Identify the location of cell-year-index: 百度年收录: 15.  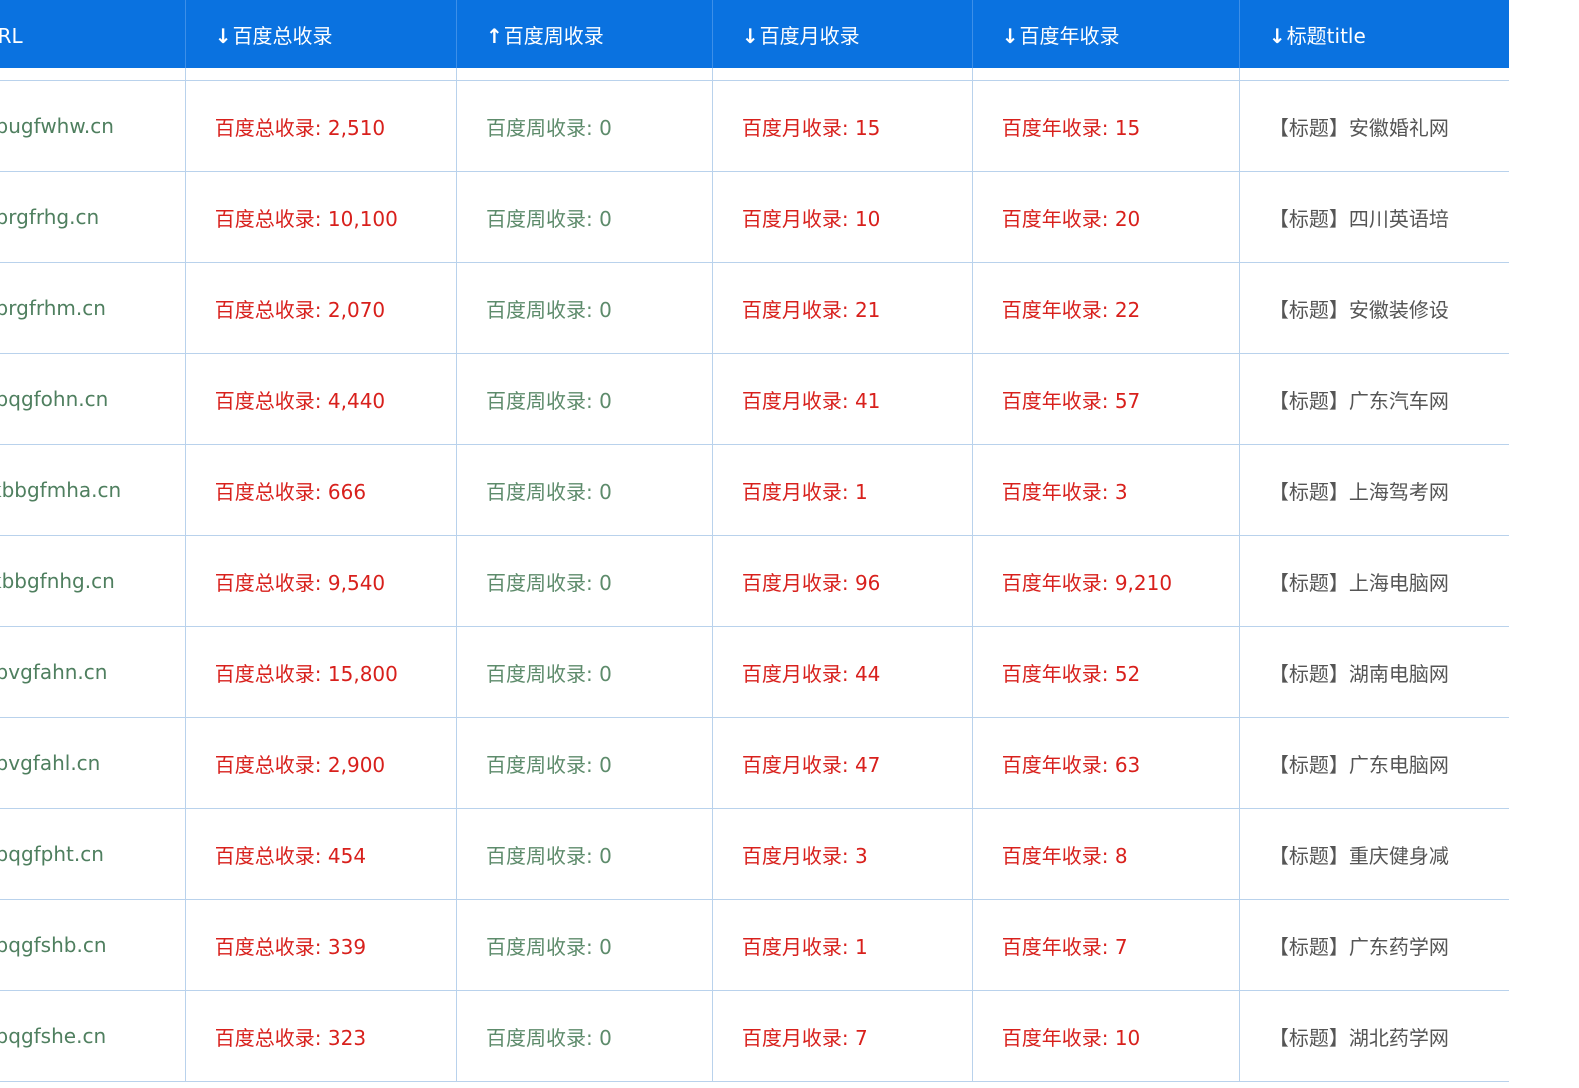
(1105, 126).